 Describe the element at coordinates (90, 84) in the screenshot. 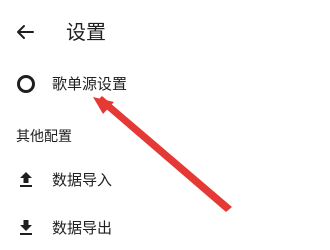

I see `item-label: 歌单源设置` at that location.